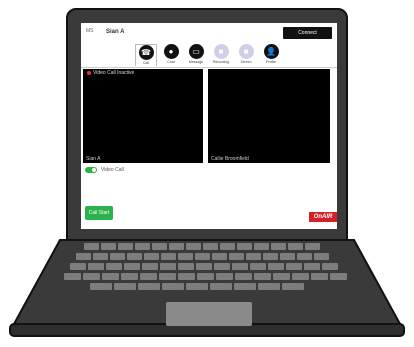  Describe the element at coordinates (112, 170) in the screenshot. I see `video-call-toggle-label: Video Call` at that location.